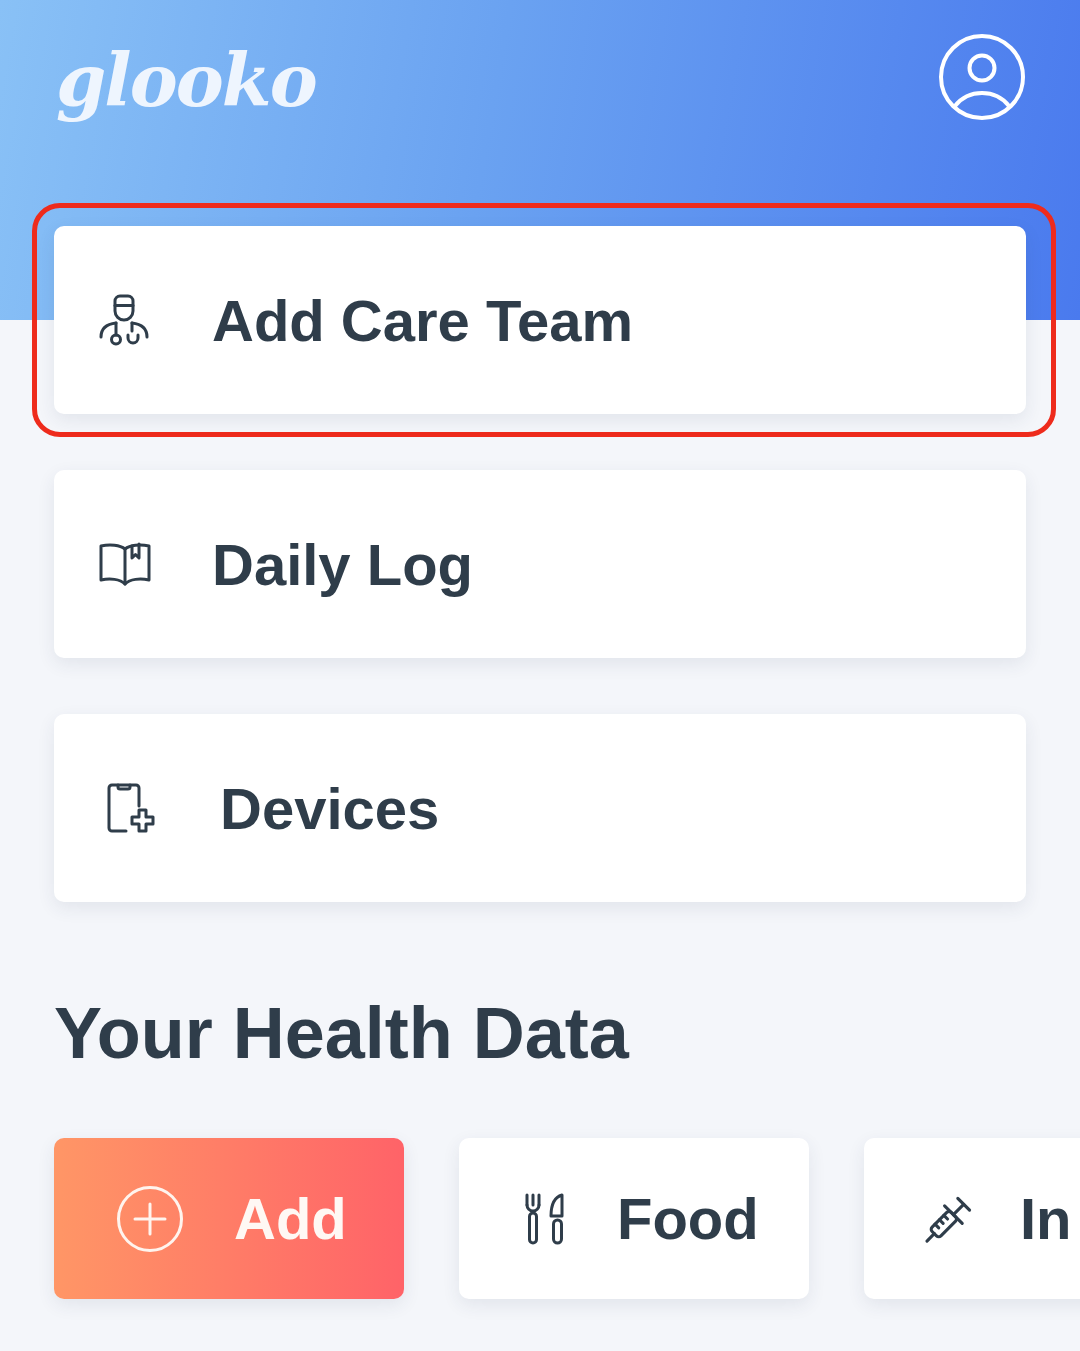 The height and width of the screenshot is (1351, 1080). What do you see at coordinates (540, 320) in the screenshot?
I see `menu-item: Add Care Team` at bounding box center [540, 320].